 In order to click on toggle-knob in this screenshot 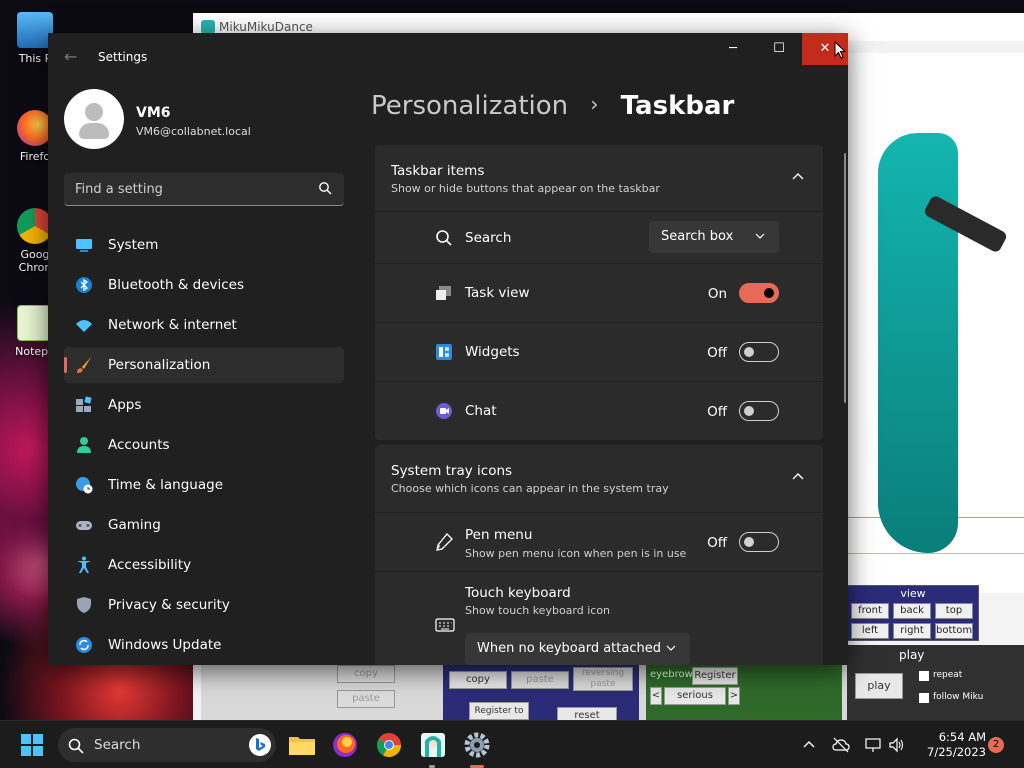, I will do `click(749, 542)`.